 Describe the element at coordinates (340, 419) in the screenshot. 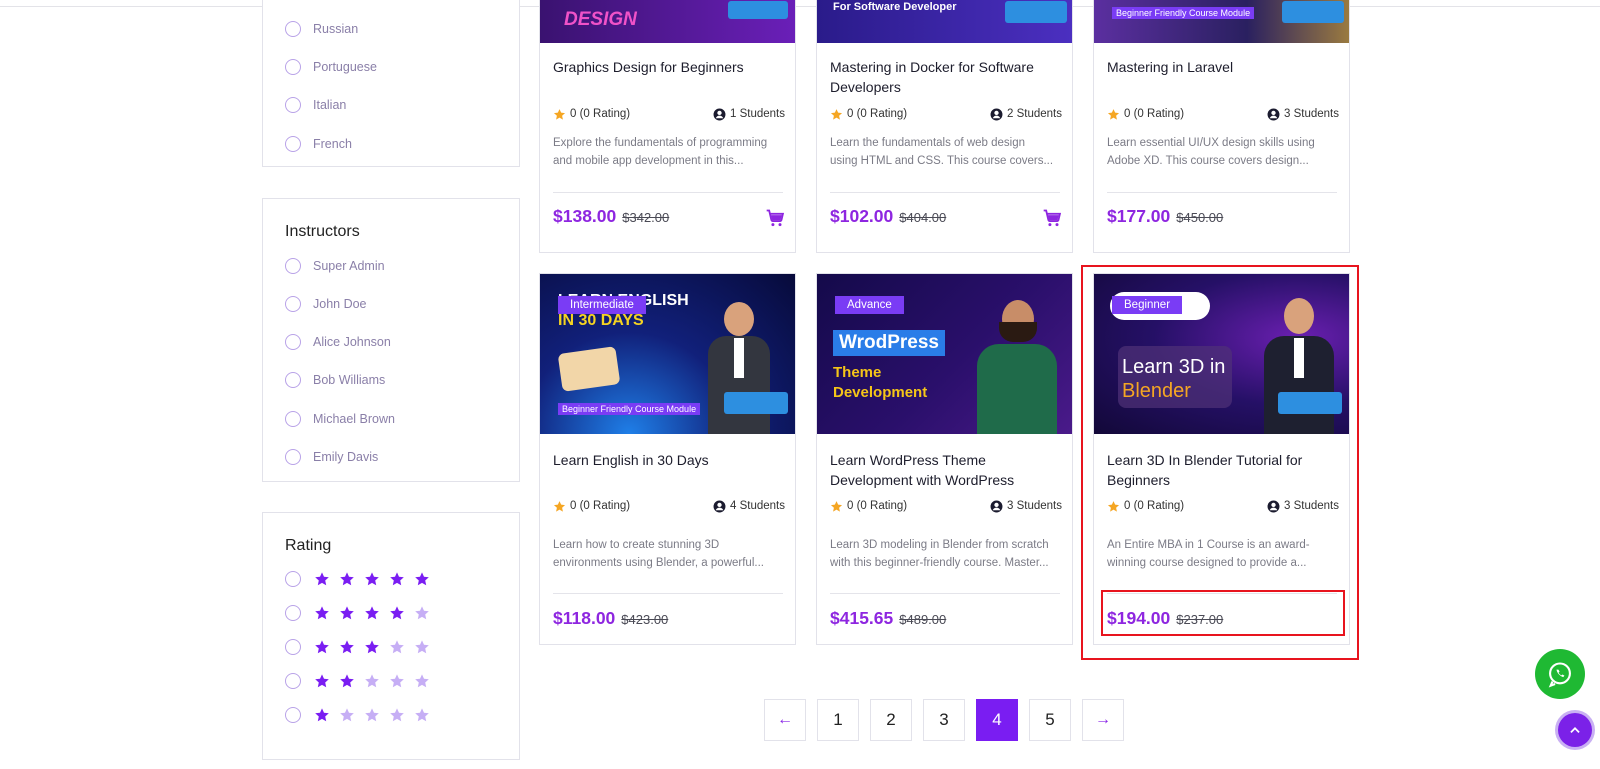

I see `filter-option-instructor: Michael Brown` at that location.